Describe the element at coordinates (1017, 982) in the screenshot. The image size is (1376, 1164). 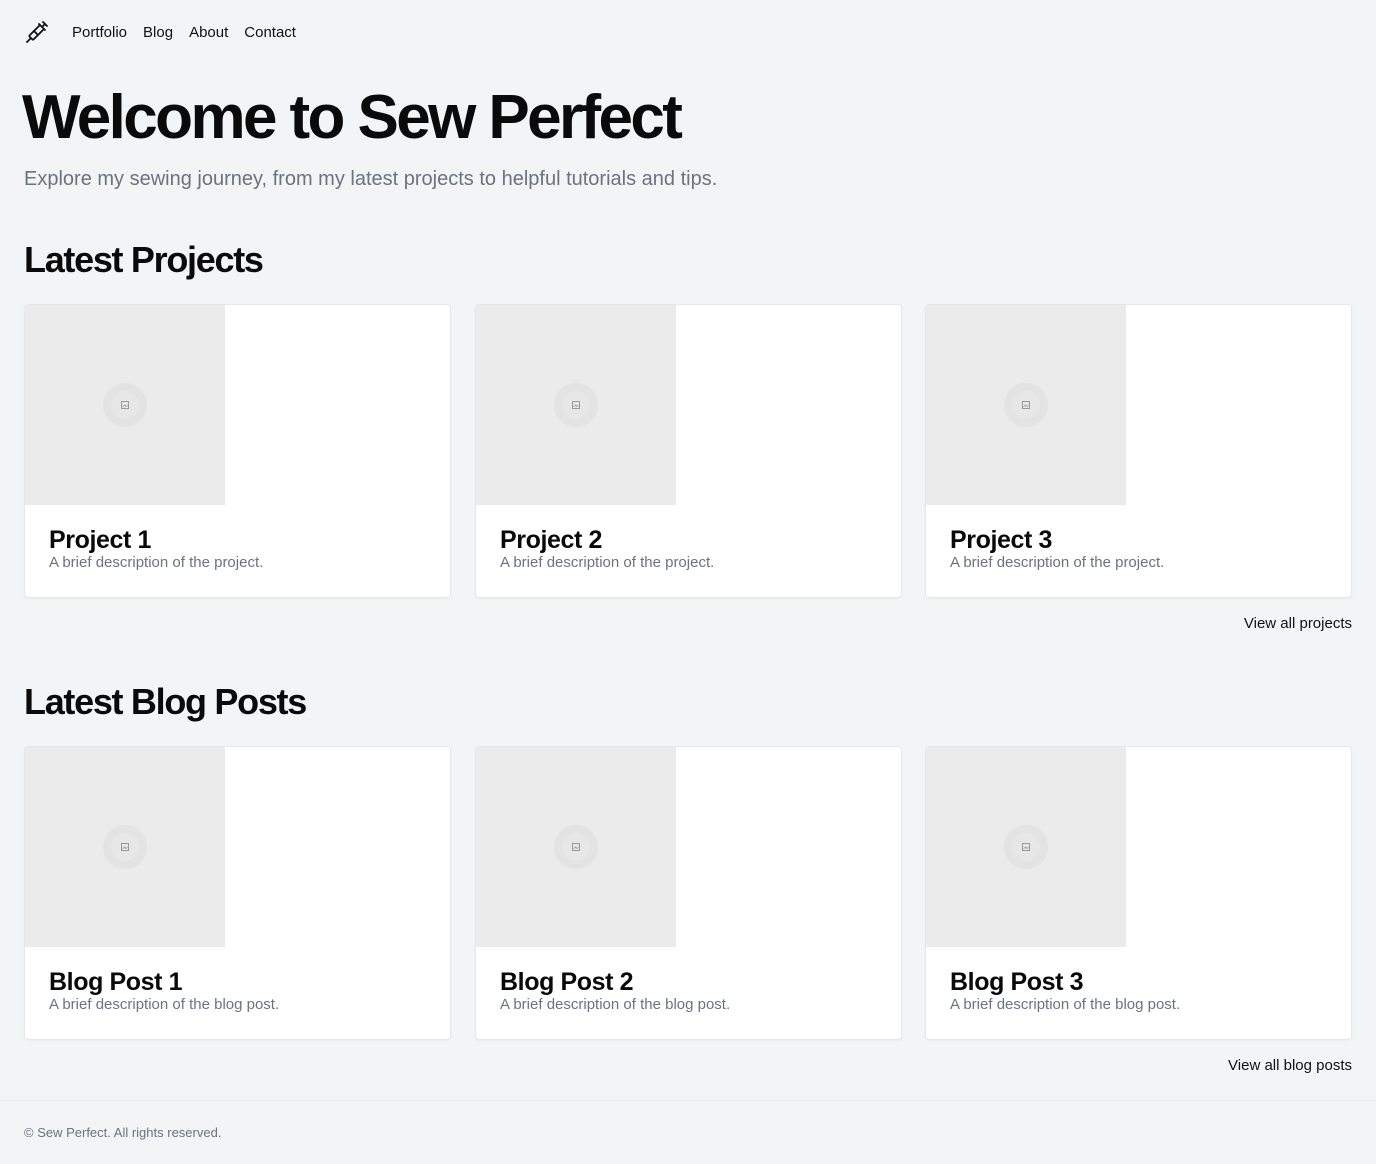
I see `blog-post-title: Blog Post 3` at that location.